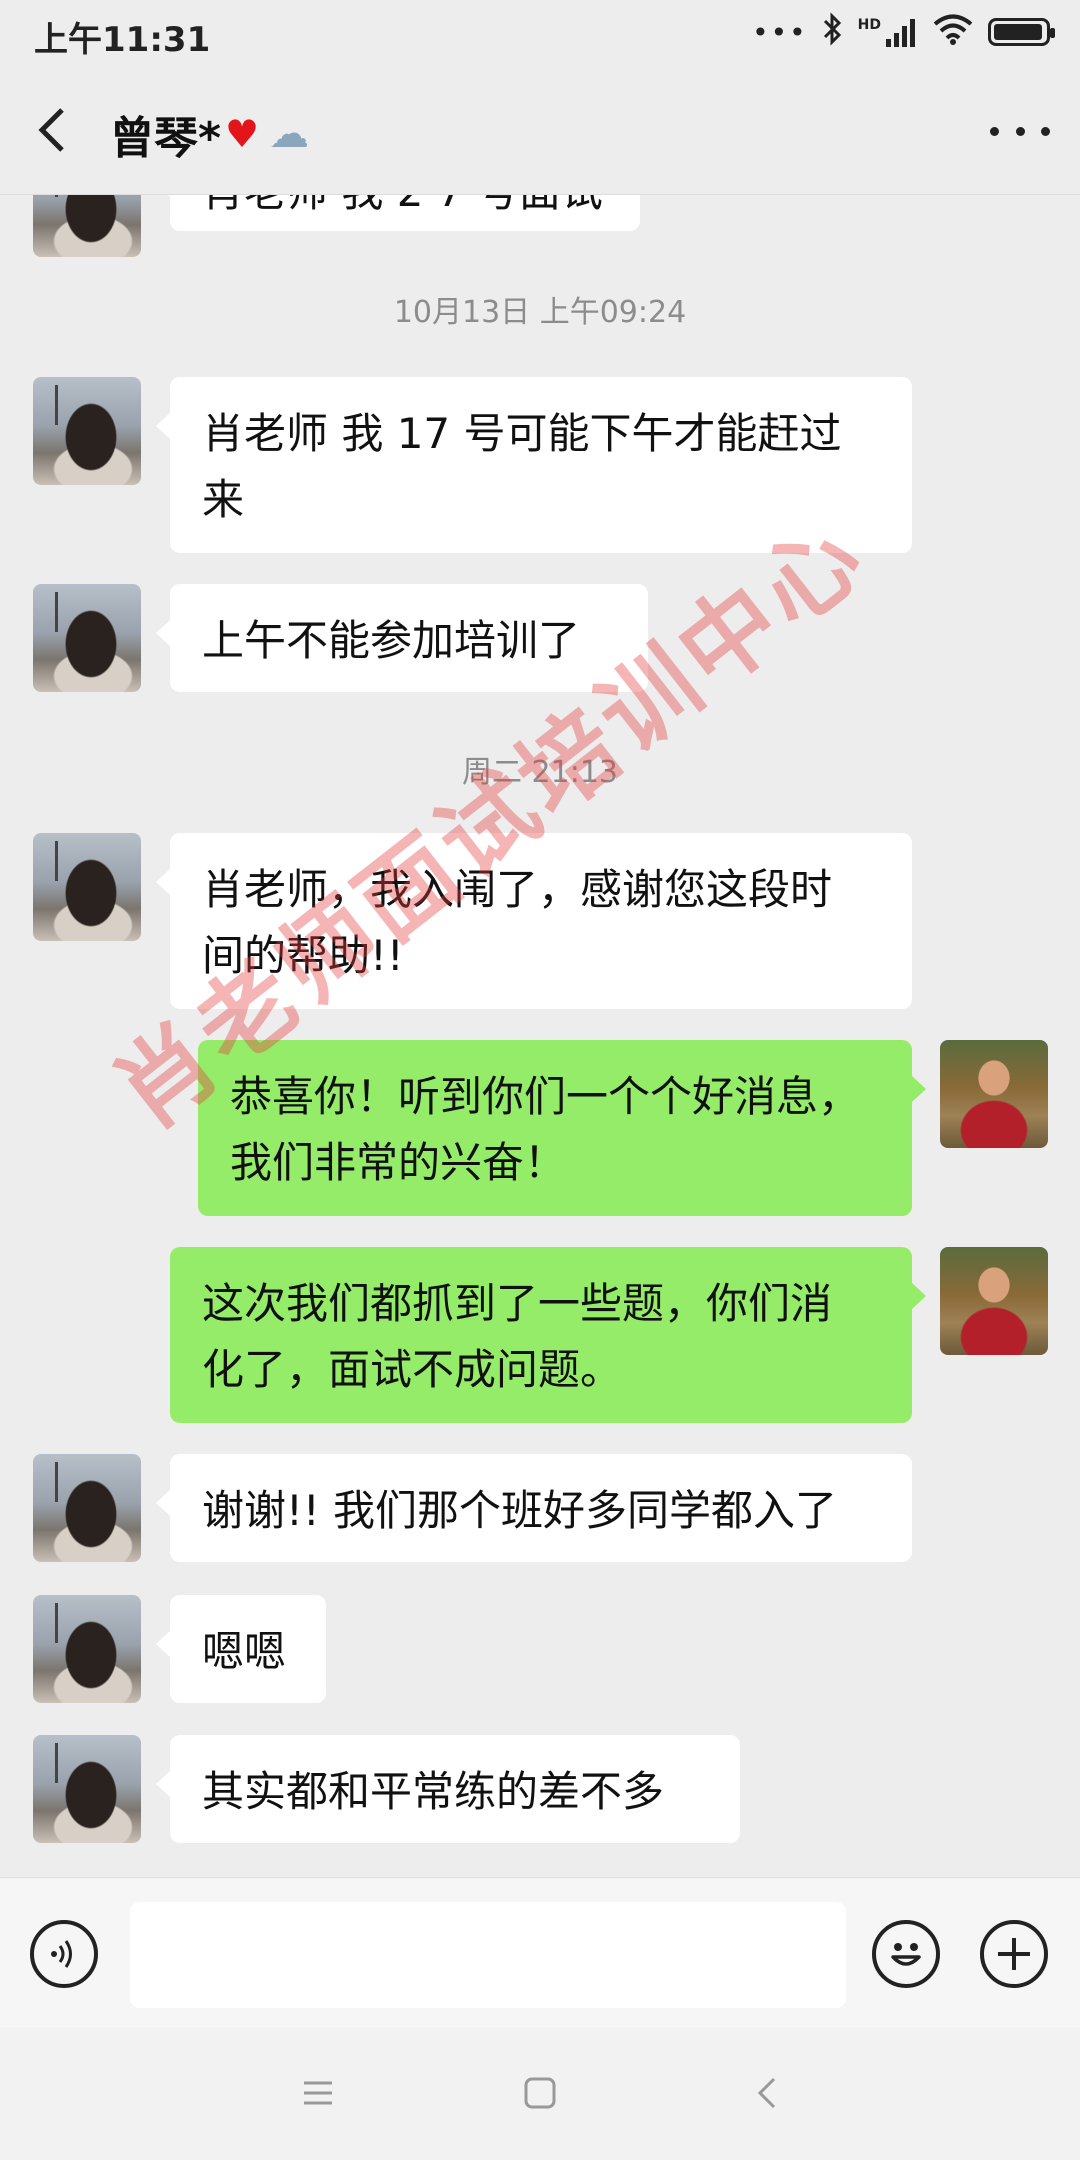 Image resolution: width=1080 pixels, height=2160 pixels. I want to click on message-line: 间的帮助!!, so click(303, 955).